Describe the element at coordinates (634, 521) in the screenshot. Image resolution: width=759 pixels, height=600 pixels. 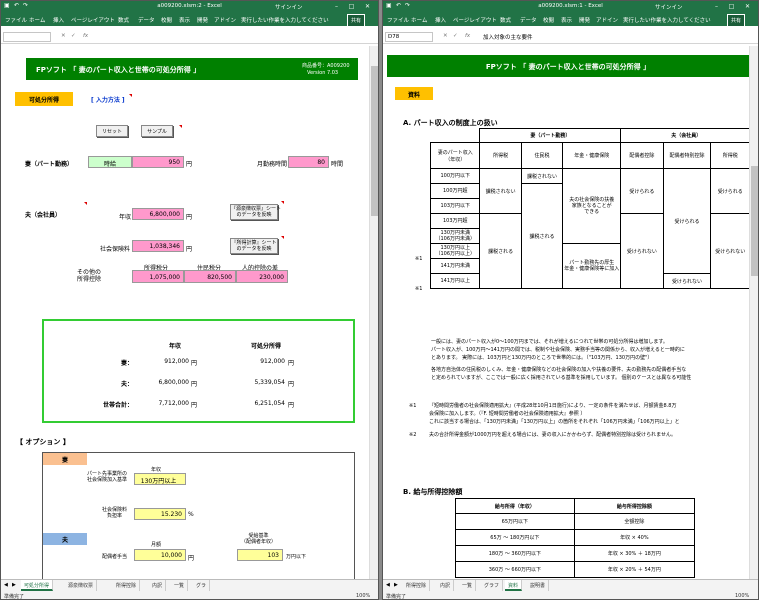
I see `deduction-cell: 全額控除` at that location.